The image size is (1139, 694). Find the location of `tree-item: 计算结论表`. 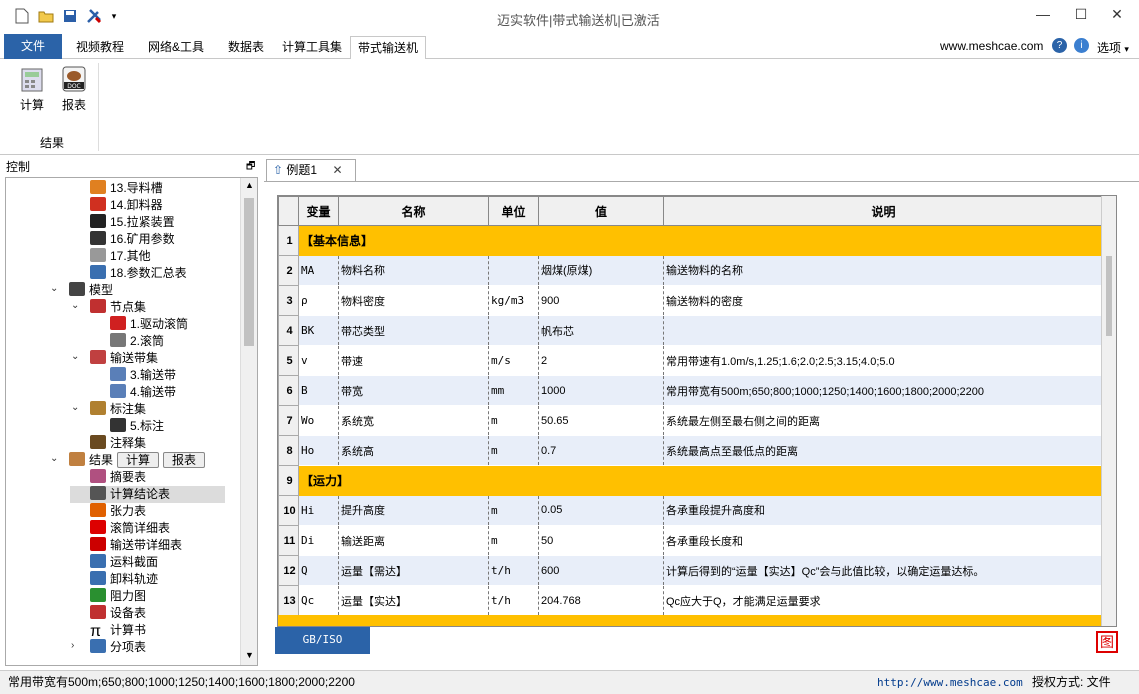

tree-item: 计算结论表 is located at coordinates (147, 494).